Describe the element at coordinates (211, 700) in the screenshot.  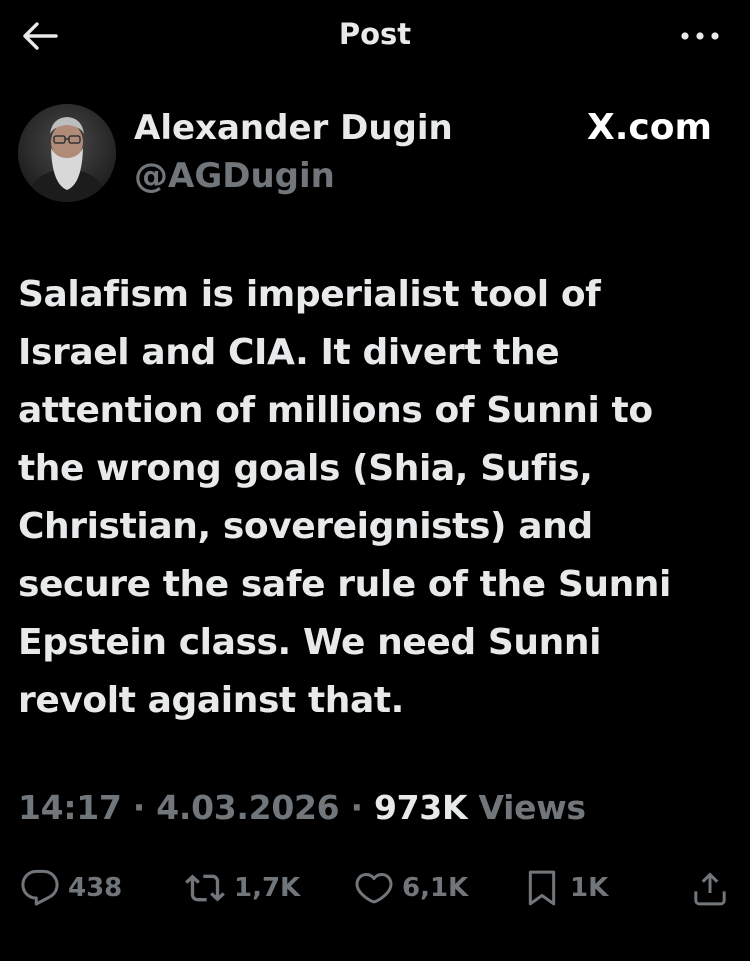
I see `post-text-line: revolt against that.` at that location.